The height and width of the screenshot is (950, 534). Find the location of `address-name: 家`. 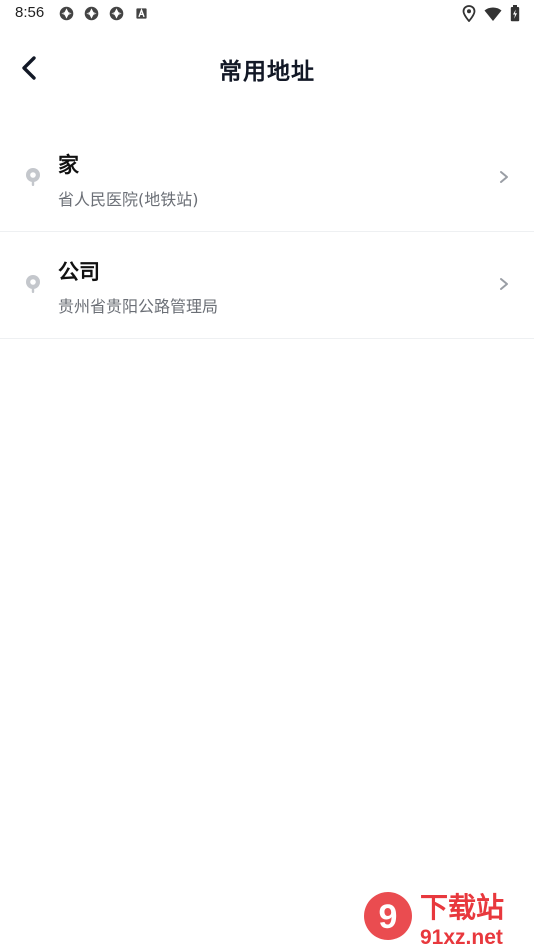

address-name: 家 is located at coordinates (68, 165).